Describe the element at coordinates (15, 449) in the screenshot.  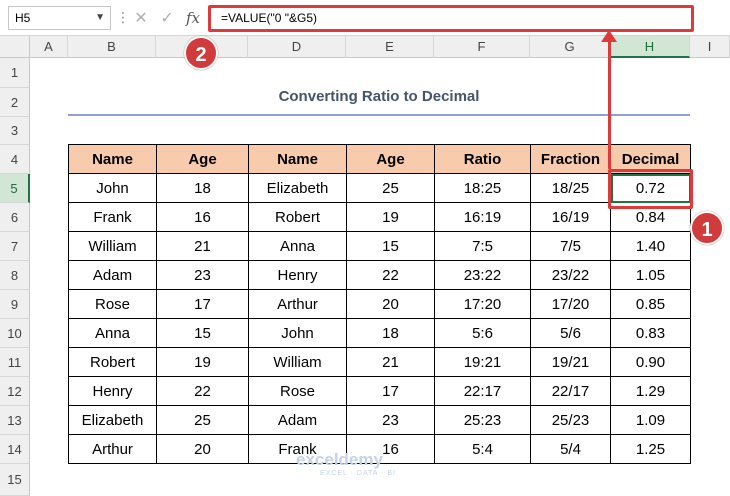
I see `row-header: 14` at that location.